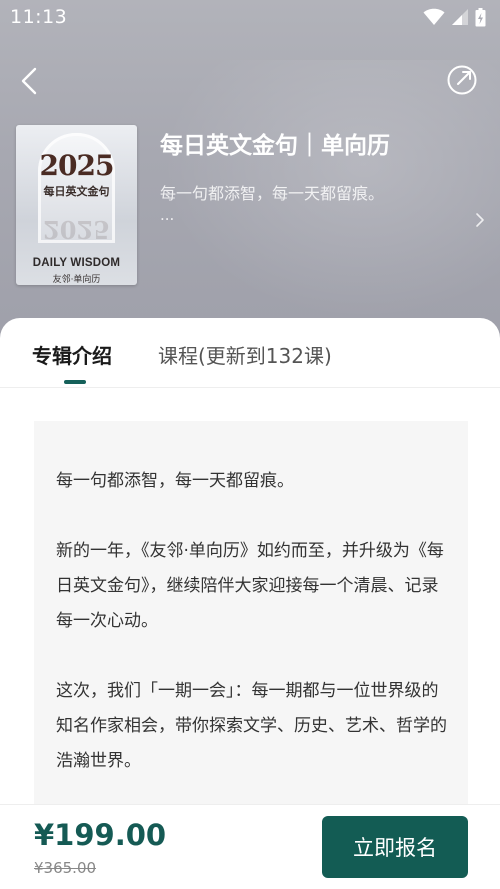 This screenshot has width=500, height=889. What do you see at coordinates (460, 17) in the screenshot?
I see `signal-icon` at bounding box center [460, 17].